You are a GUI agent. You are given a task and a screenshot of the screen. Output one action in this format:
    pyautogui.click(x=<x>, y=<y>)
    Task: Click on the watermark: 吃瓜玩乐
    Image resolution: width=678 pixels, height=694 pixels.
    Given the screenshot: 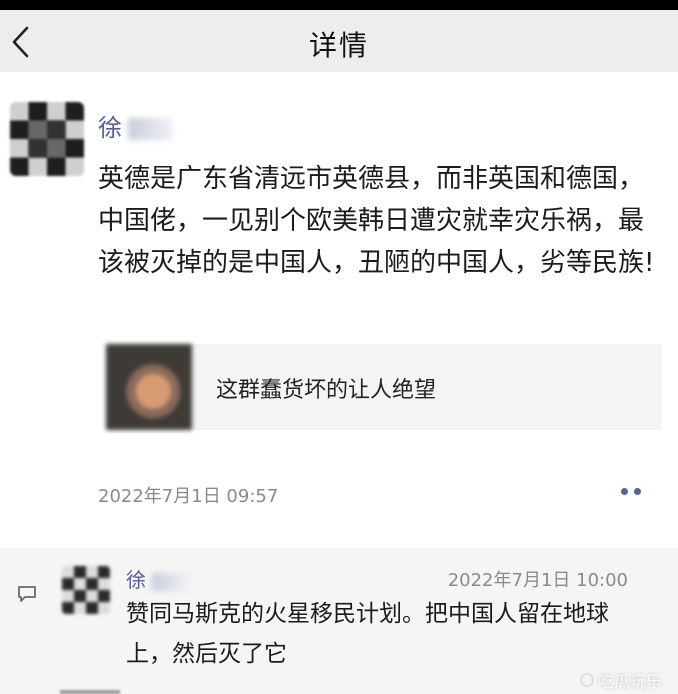 What is the action you would take?
    pyautogui.click(x=625, y=680)
    